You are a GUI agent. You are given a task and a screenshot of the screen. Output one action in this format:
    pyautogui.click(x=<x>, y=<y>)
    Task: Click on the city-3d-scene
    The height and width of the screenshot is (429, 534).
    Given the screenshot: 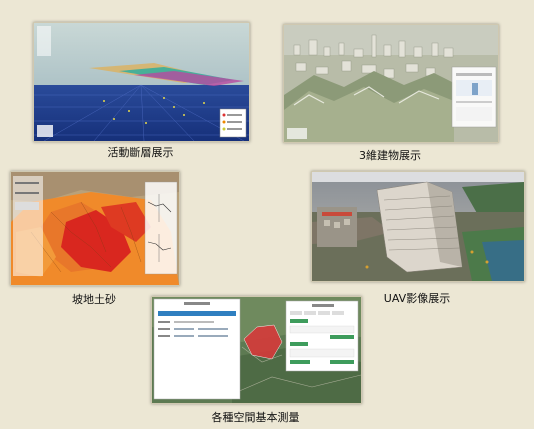 What is the action you would take?
    pyautogui.click(x=391, y=83)
    